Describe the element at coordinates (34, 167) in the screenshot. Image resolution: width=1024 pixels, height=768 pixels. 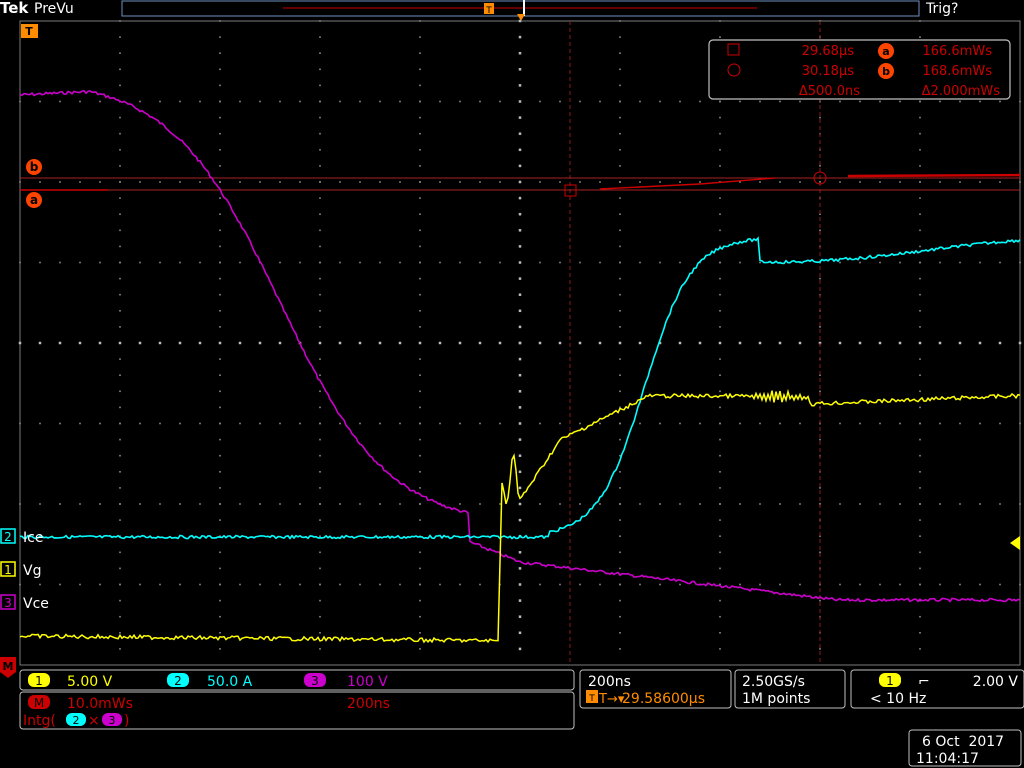
I see `cursor-b-marker: b` at that location.